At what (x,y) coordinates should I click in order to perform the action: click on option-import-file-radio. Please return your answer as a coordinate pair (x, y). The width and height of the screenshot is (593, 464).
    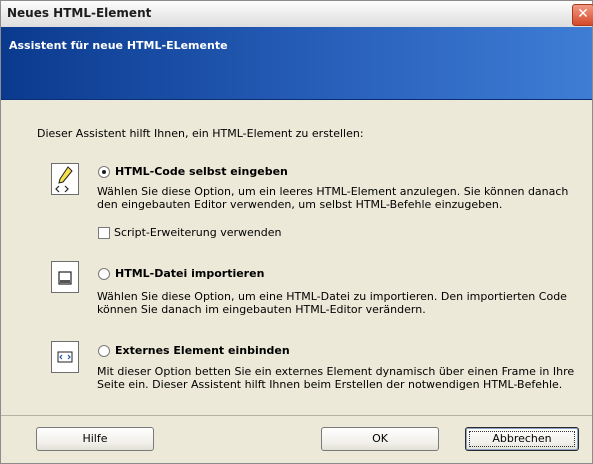
    Looking at the image, I should click on (104, 274).